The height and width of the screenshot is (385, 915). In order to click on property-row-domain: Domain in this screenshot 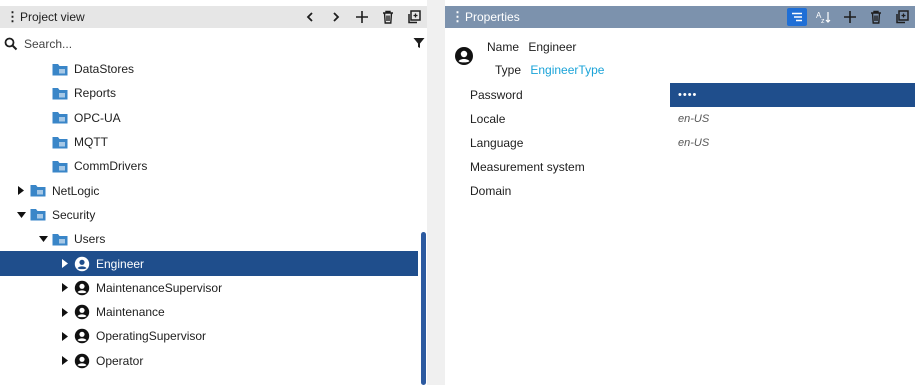, I will do `click(680, 191)`.